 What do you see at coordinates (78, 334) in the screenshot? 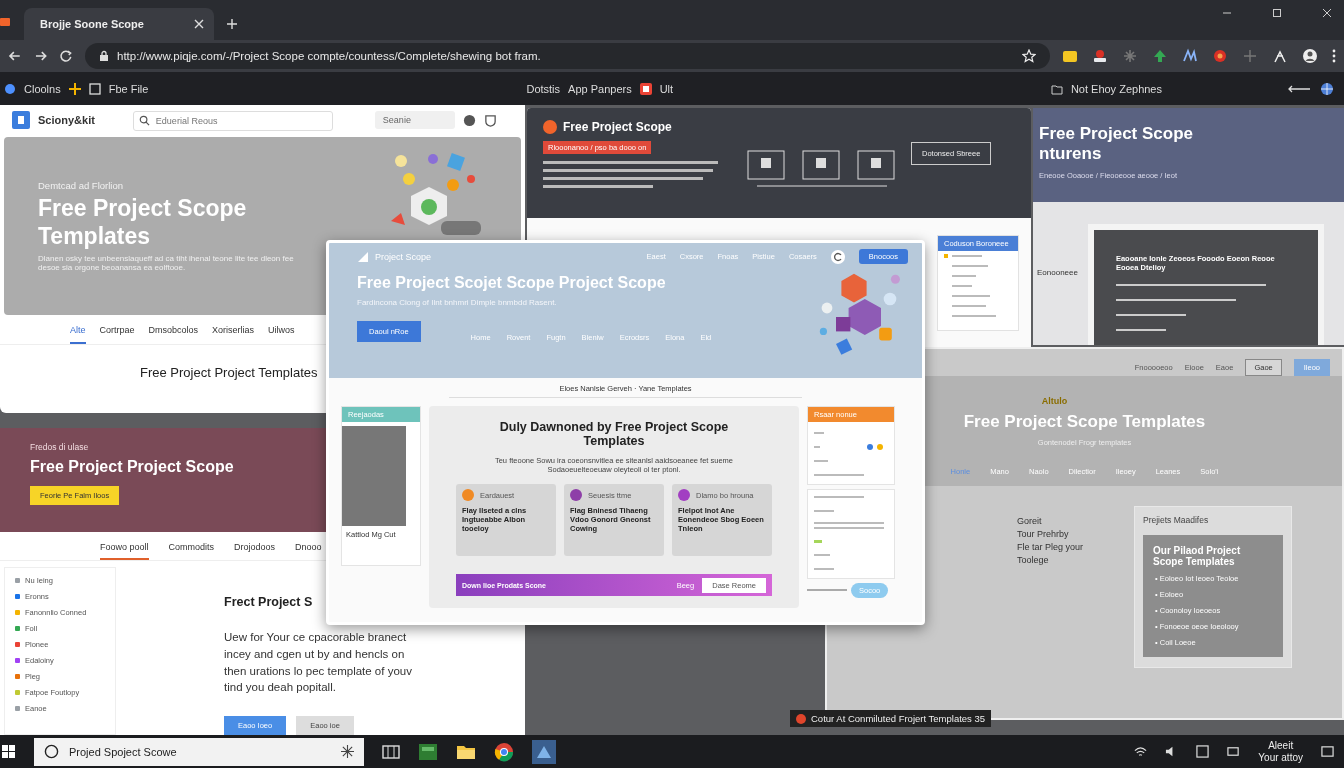
I see `nav-tab: Alte` at bounding box center [78, 334].